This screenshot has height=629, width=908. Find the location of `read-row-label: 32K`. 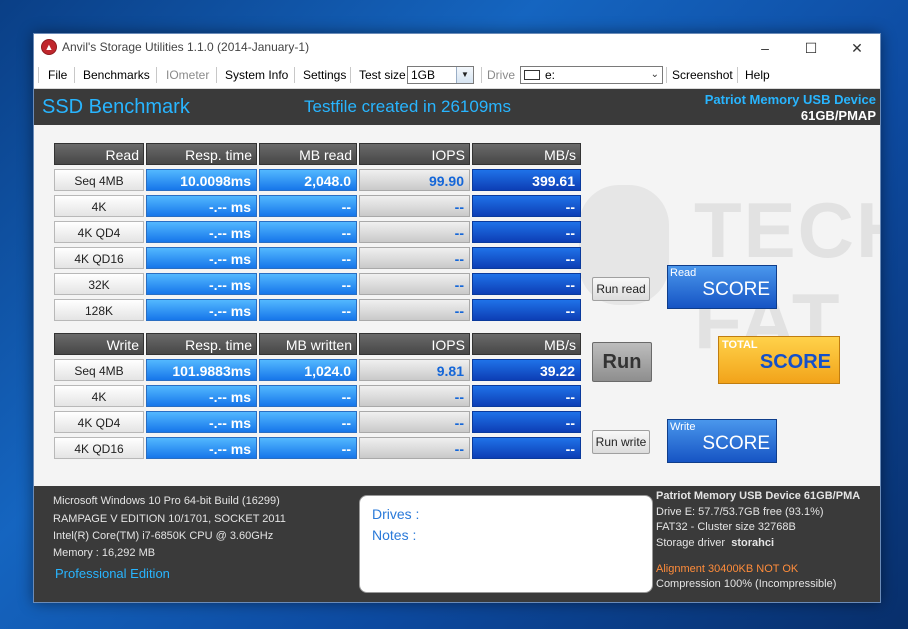

read-row-label: 32K is located at coordinates (99, 284).